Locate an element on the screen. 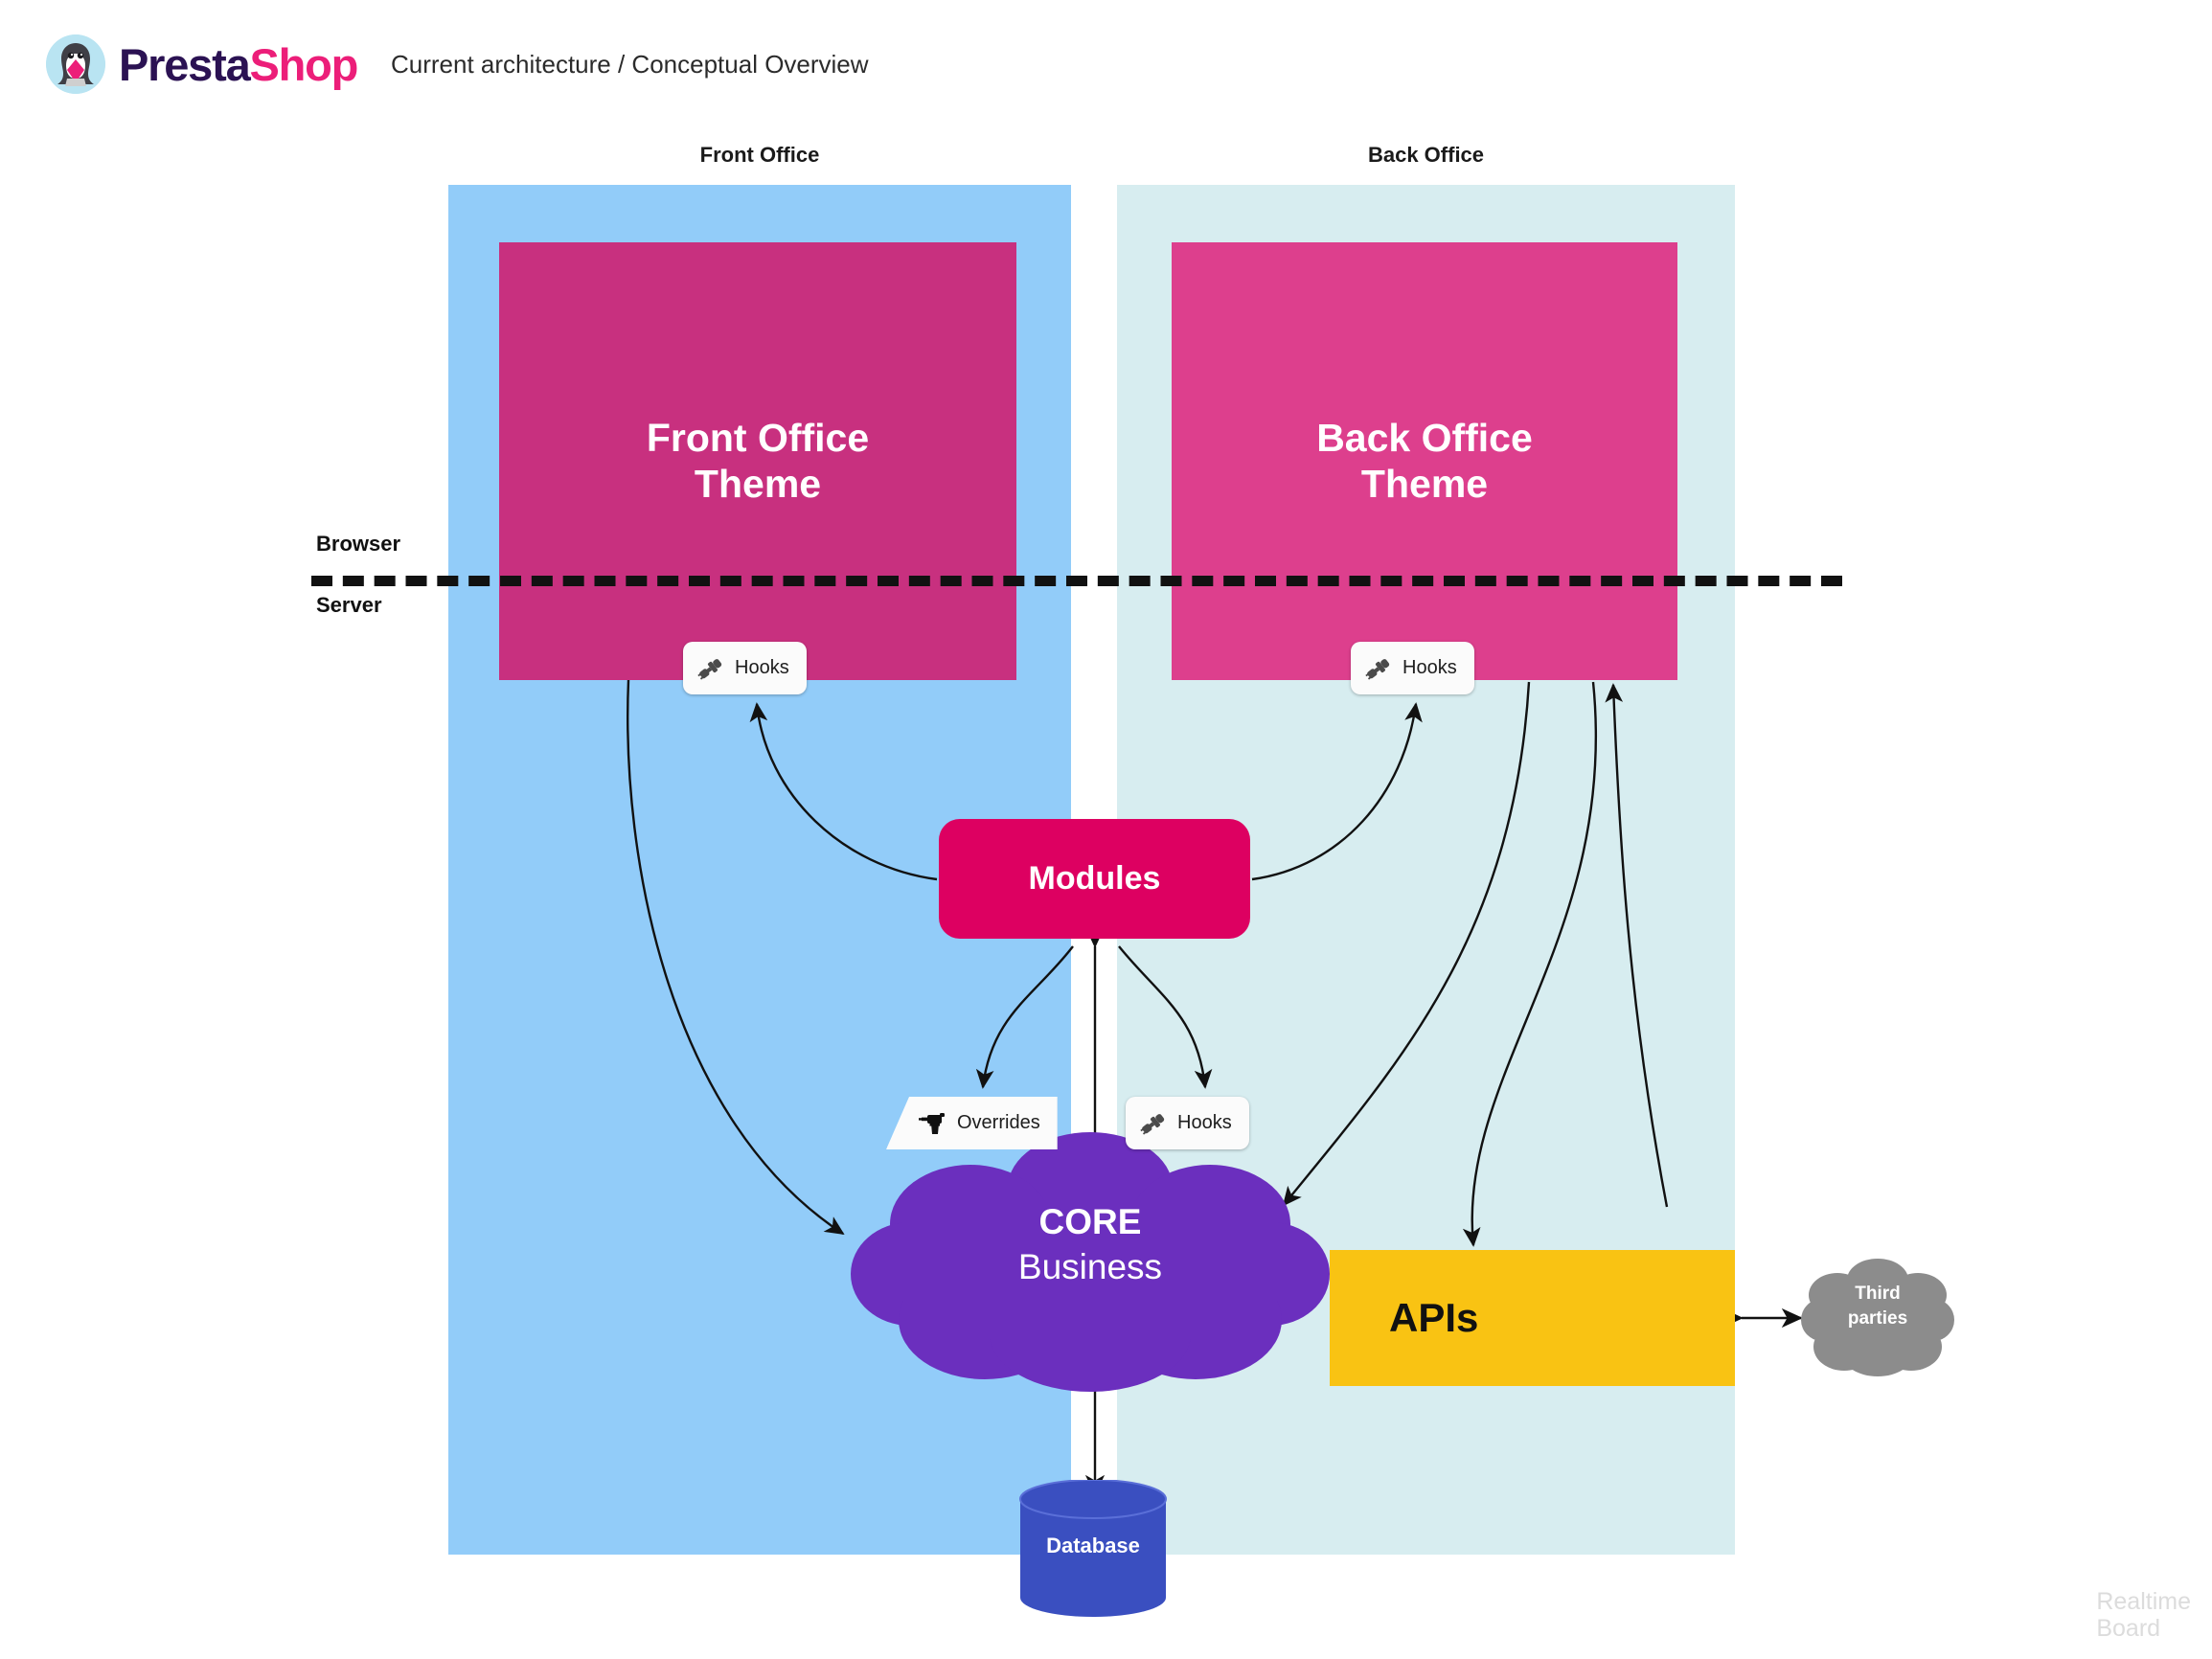 This screenshot has height=1659, width=2212. prestashop-penguin-logo-icon is located at coordinates (75, 64).